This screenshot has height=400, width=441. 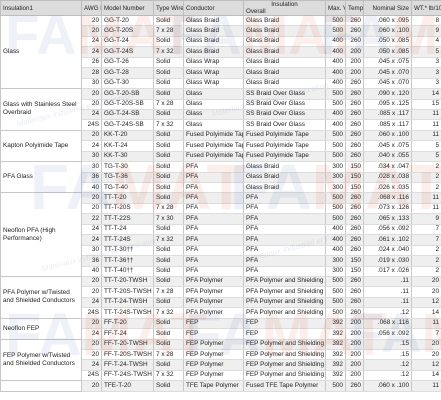 What do you see at coordinates (284, 157) in the screenshot?
I see `overall-cell: Fused Polyimide Tape` at bounding box center [284, 157].